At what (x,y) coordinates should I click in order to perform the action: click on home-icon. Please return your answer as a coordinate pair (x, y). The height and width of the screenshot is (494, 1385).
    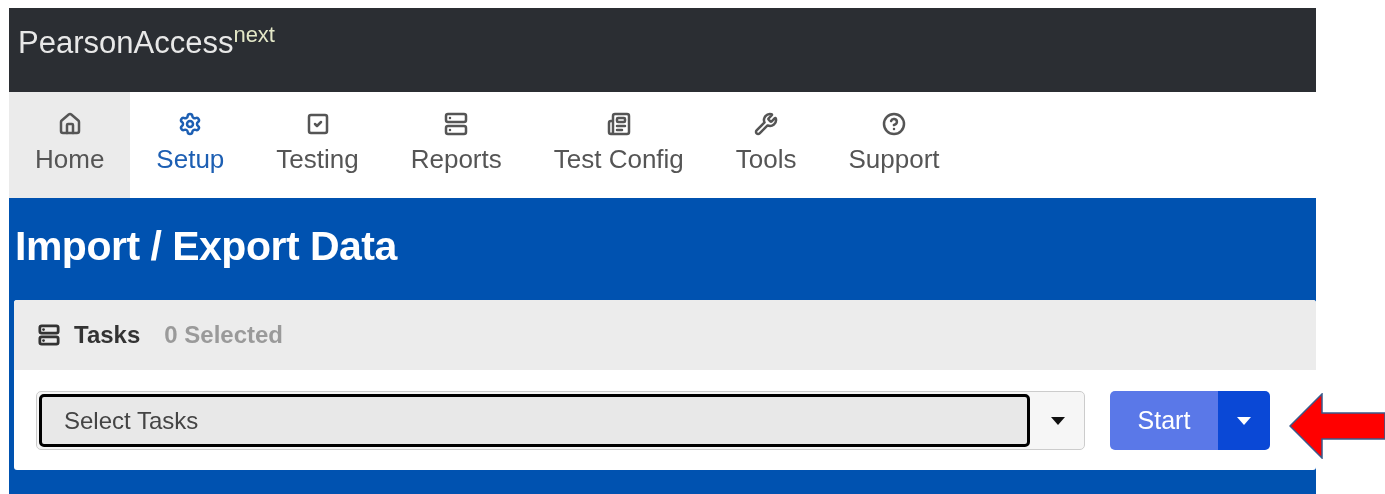
    Looking at the image, I should click on (69, 123).